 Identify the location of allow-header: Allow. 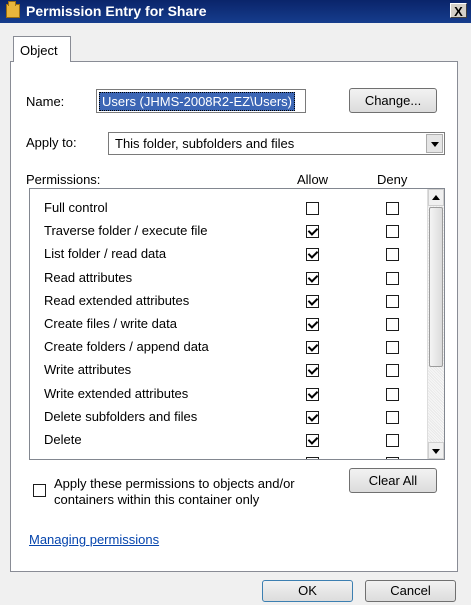
(313, 179).